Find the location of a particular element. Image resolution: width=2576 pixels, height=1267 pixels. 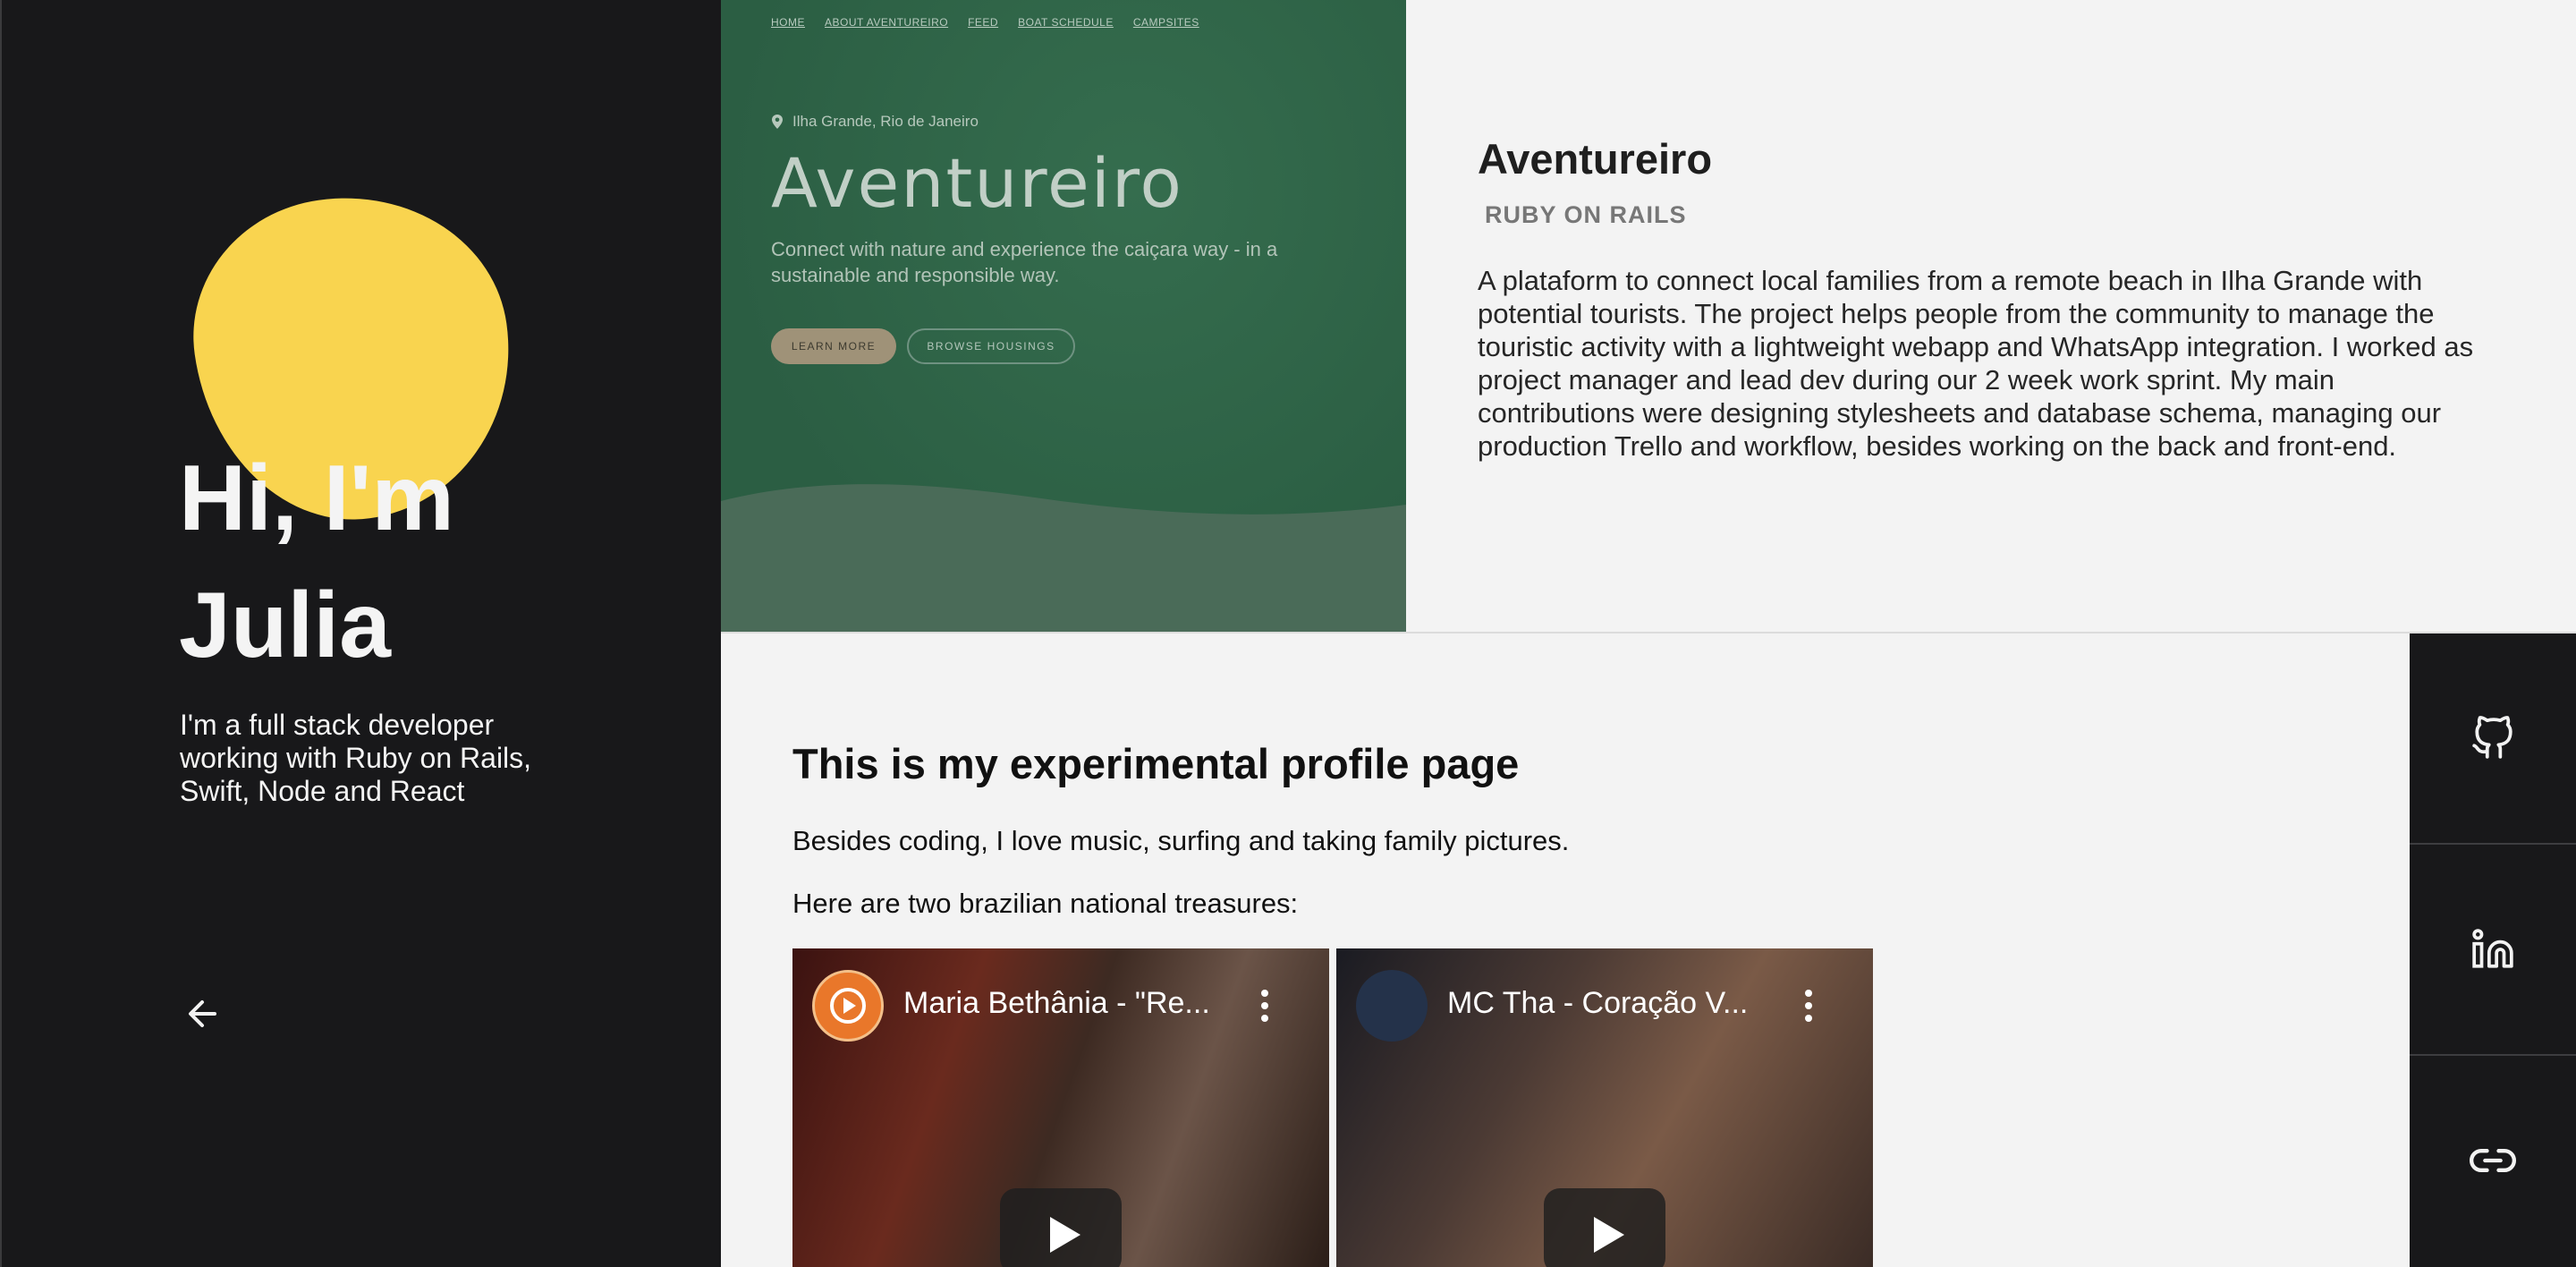

screenshot-location: Ilha Grande, Rio de Janeiro is located at coordinates (875, 122).